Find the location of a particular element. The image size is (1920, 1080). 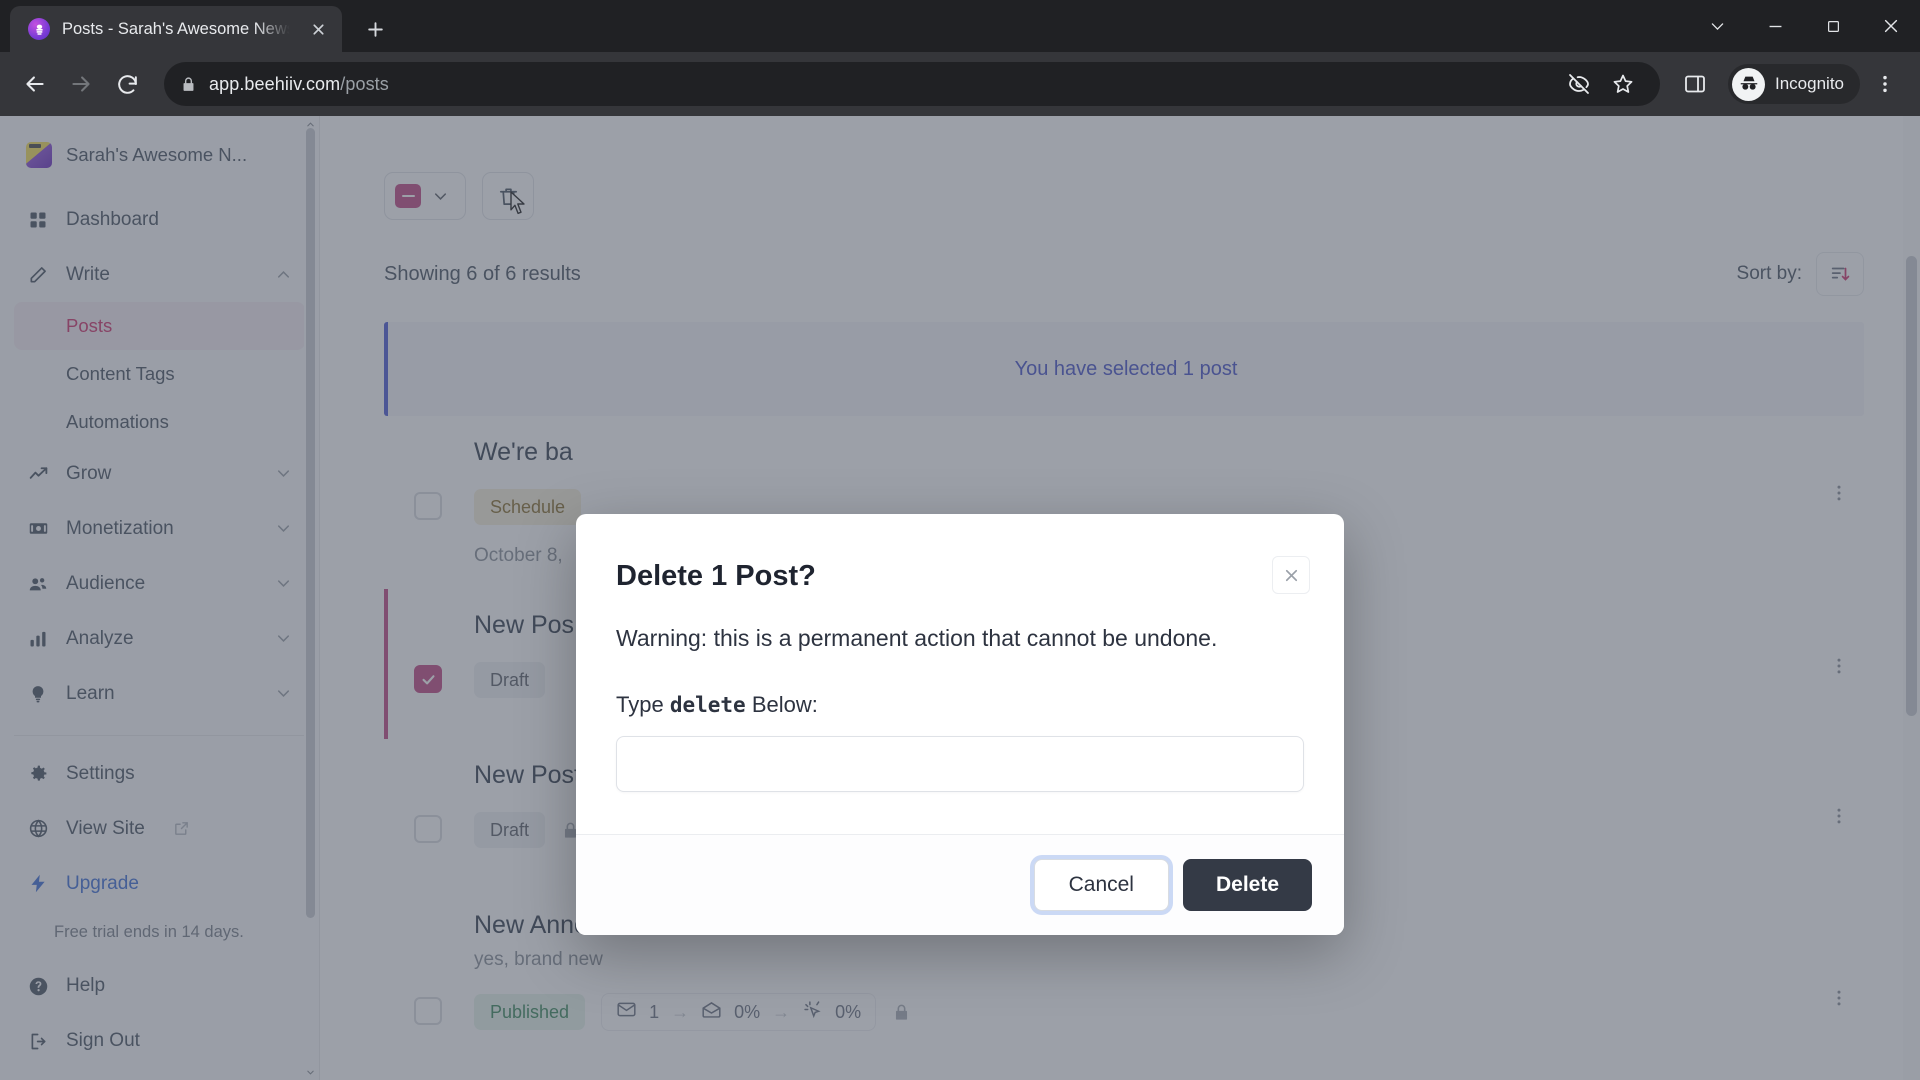

delete-confirmation-input is located at coordinates (960, 764).